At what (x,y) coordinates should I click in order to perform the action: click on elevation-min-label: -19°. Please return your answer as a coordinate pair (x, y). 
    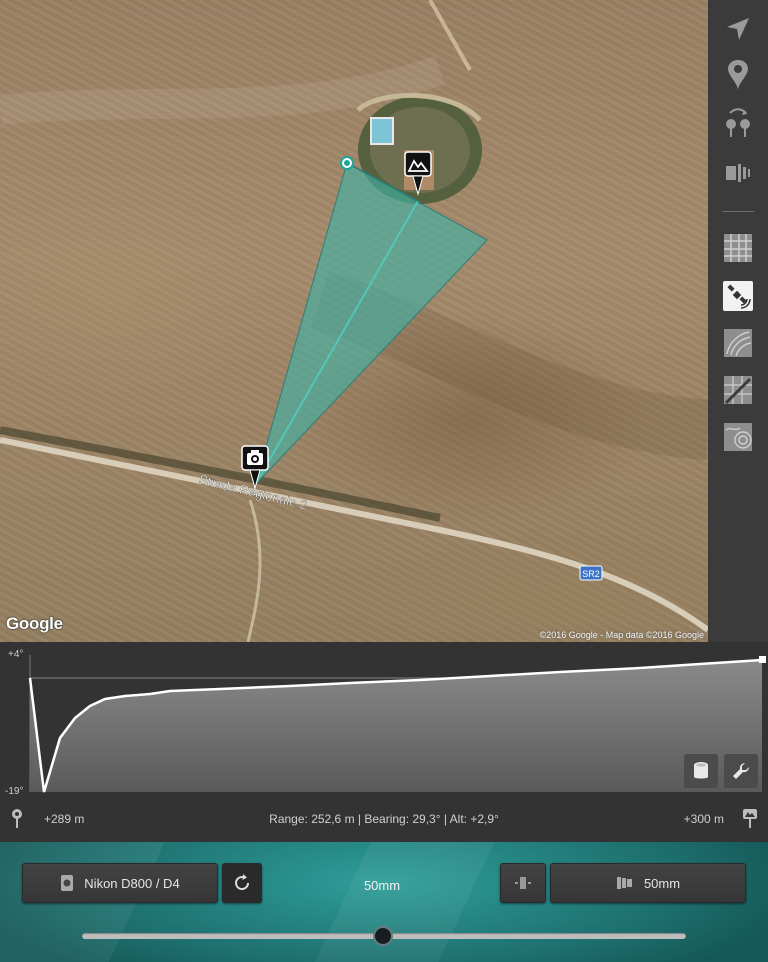
    Looking at the image, I should click on (14, 791).